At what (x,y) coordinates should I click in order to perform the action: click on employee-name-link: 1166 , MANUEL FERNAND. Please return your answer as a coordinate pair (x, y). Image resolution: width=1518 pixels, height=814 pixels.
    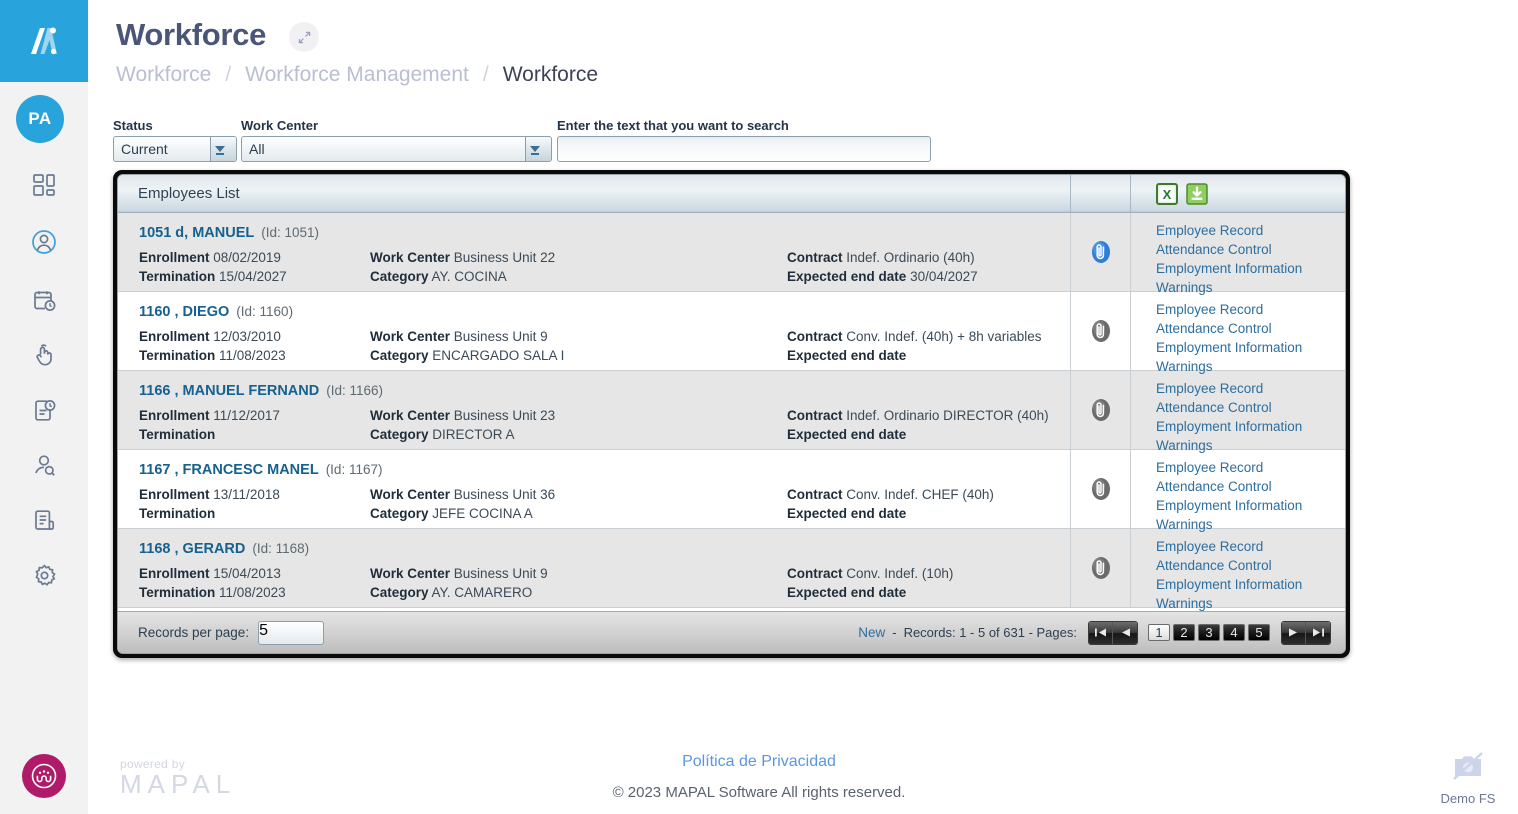
    Looking at the image, I should click on (229, 391).